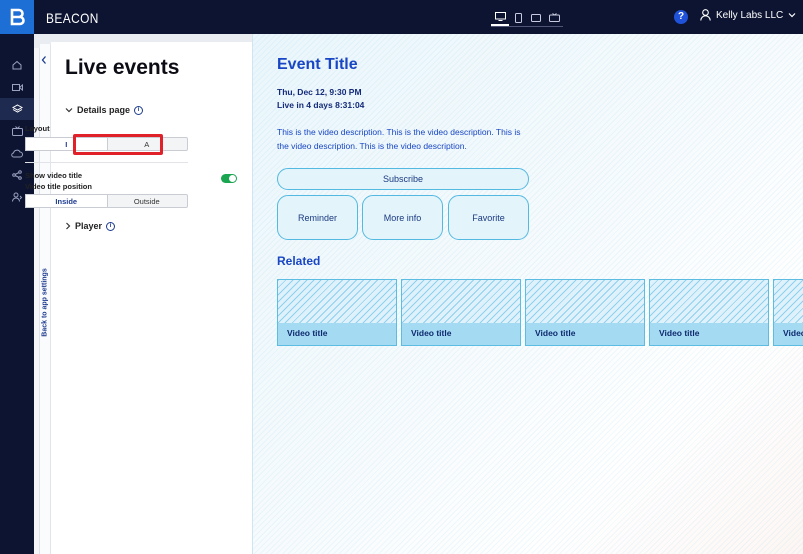 The height and width of the screenshot is (554, 803). Describe the element at coordinates (17, 17) in the screenshot. I see `beacon-logo-icon` at that location.